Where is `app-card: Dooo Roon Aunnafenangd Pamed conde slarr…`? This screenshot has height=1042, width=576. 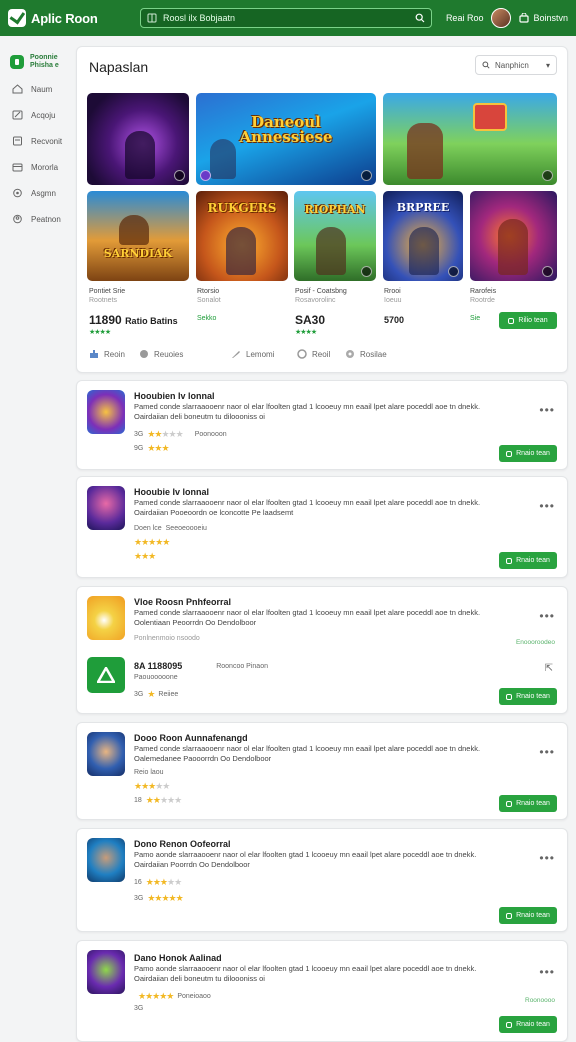 app-card: Dooo Roon Aunnafenangd Pamed conde slarr… is located at coordinates (322, 771).